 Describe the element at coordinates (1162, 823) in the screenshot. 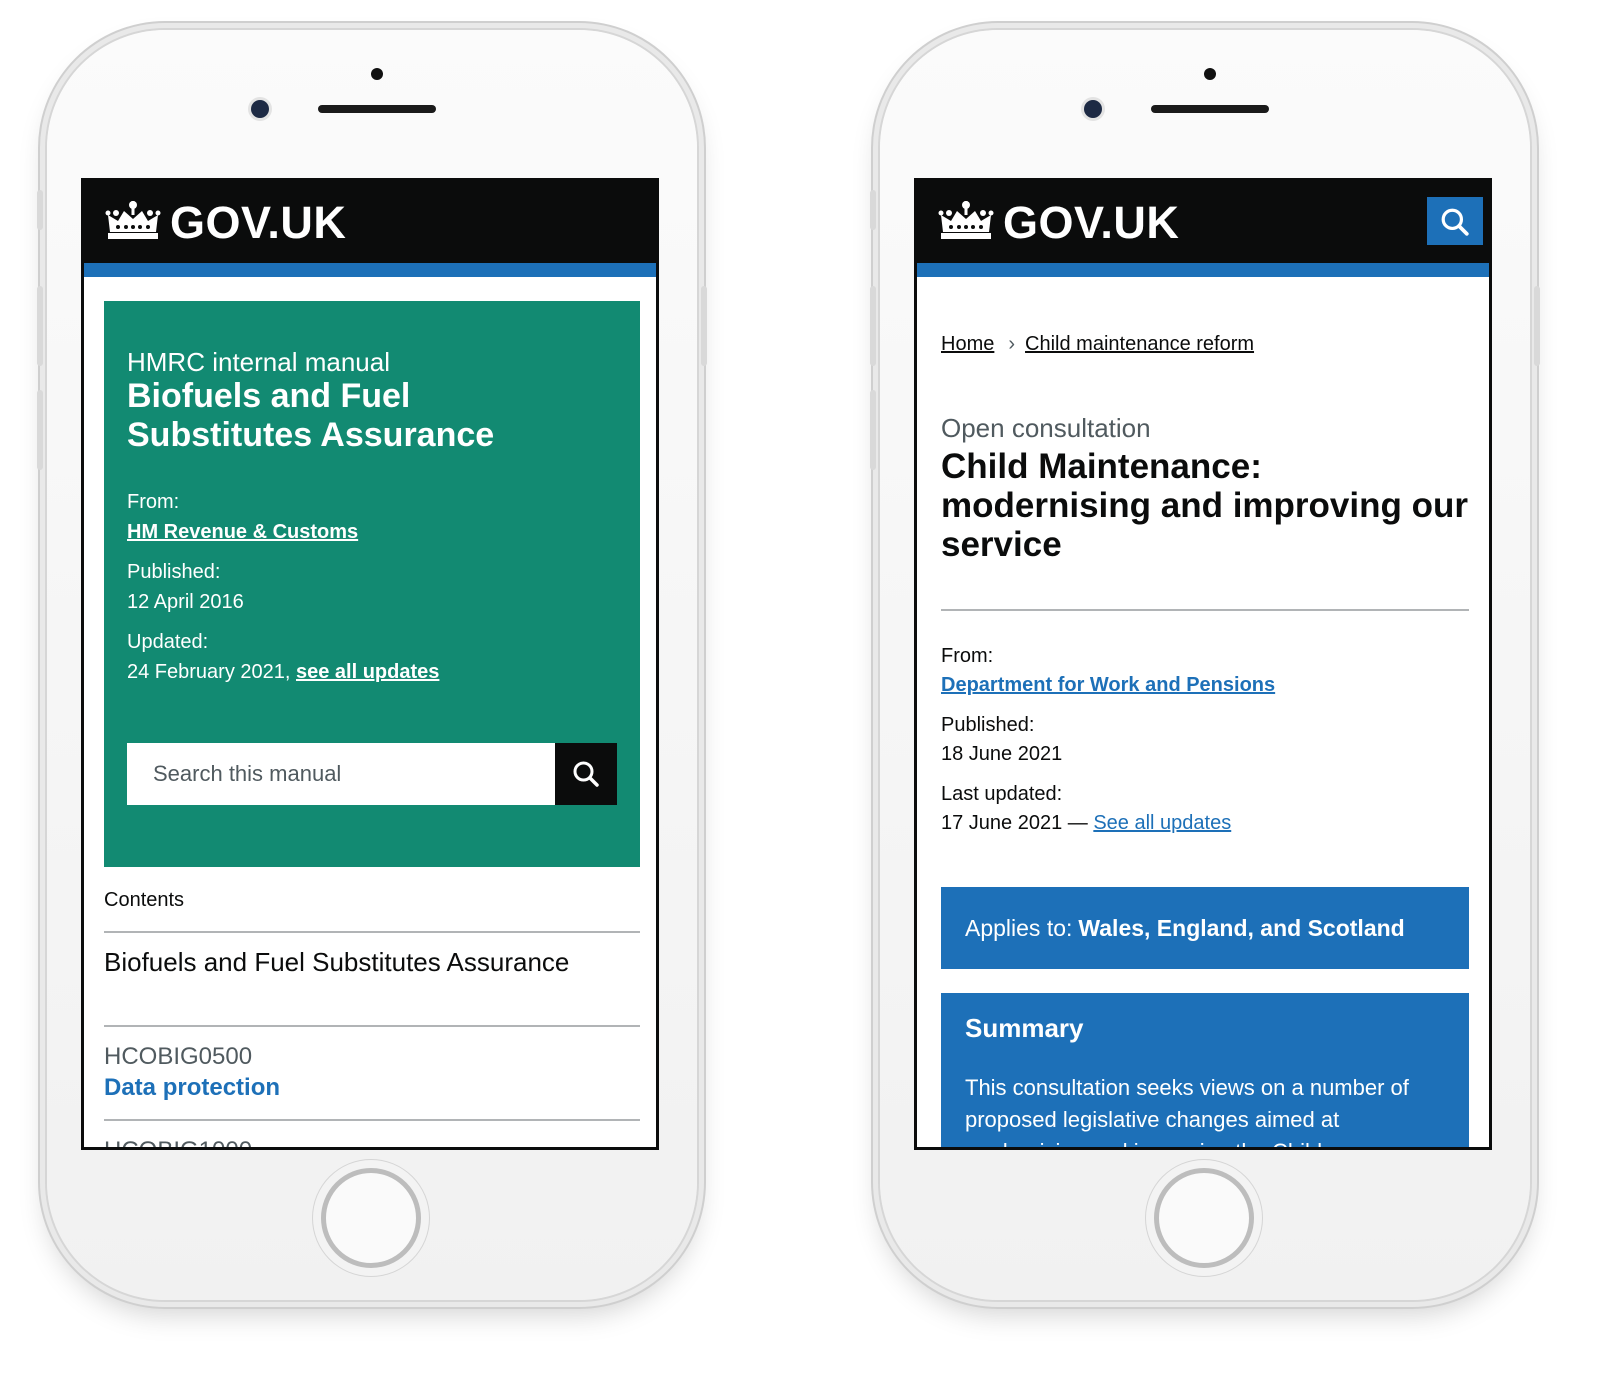

I see `see-all-updates-link: See all updates` at that location.